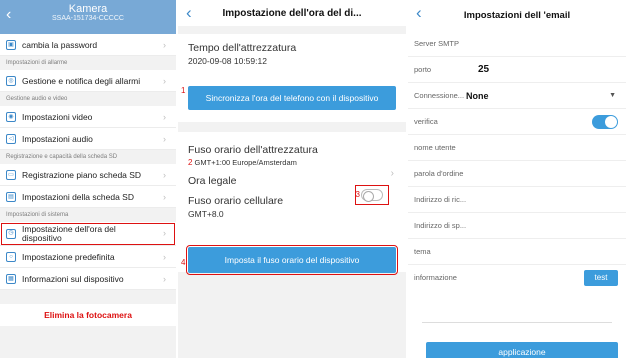 Image resolution: width=626 pixels, height=358 pixels. Describe the element at coordinates (37, 63) in the screenshot. I see `section-alarm: Impostazioni di allarme` at that location.